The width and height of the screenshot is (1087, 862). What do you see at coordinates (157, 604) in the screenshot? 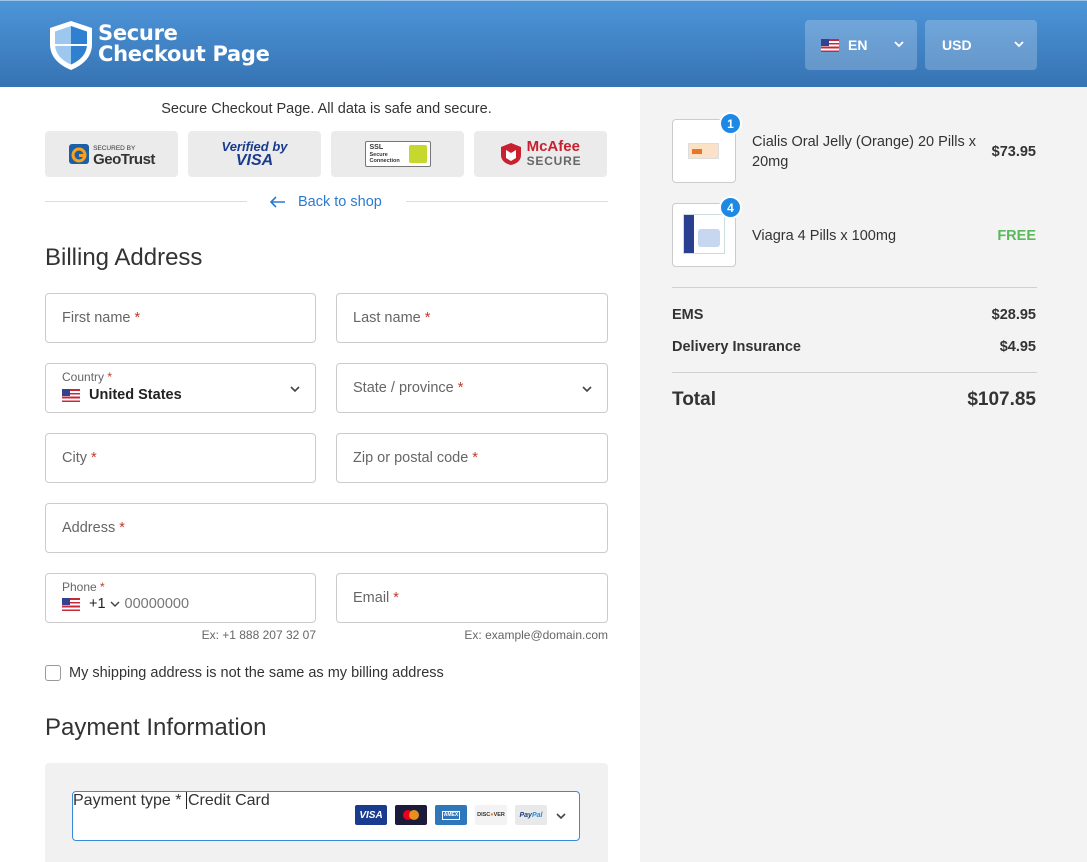
I see `phone-placeholder: 00000000` at bounding box center [157, 604].